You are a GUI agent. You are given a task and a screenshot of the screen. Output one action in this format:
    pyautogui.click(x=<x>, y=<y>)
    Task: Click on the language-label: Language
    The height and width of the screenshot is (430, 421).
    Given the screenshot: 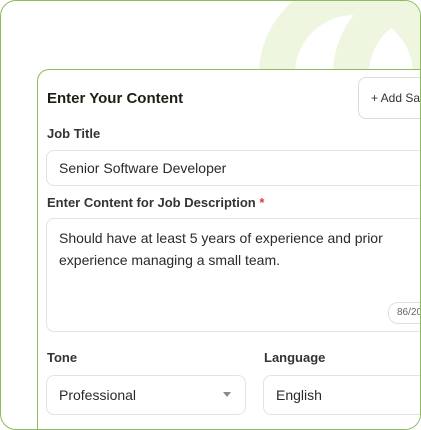 What is the action you would take?
    pyautogui.click(x=295, y=357)
    